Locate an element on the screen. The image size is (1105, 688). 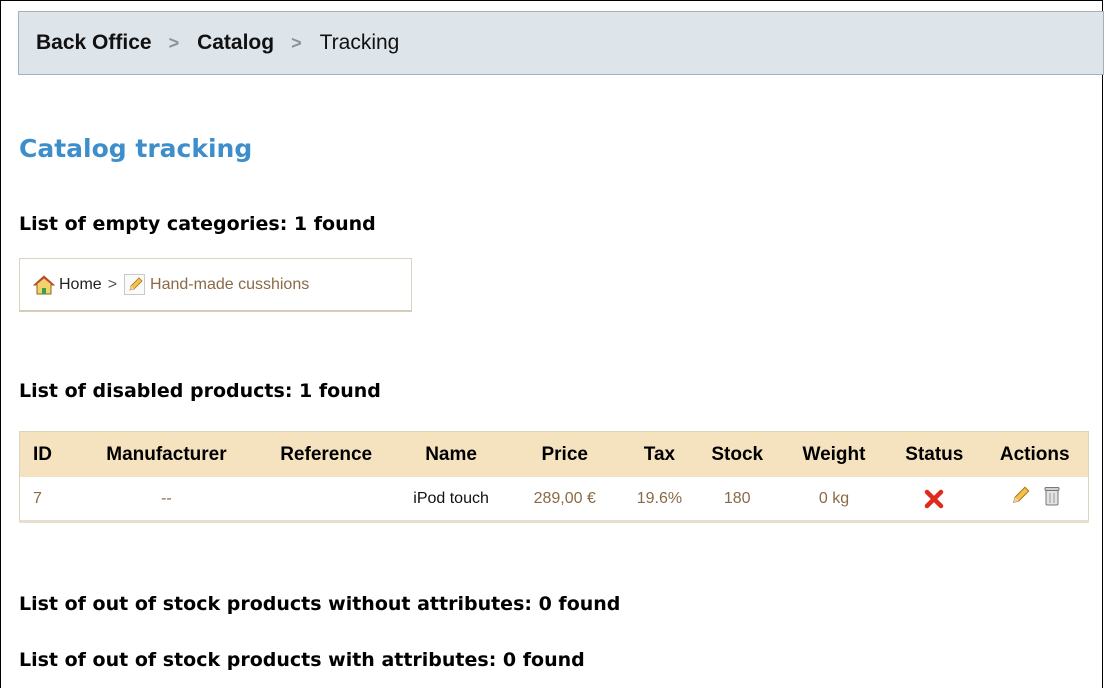
empty-category-path: Home > Hand-made cusshions is located at coordinates (215, 285).